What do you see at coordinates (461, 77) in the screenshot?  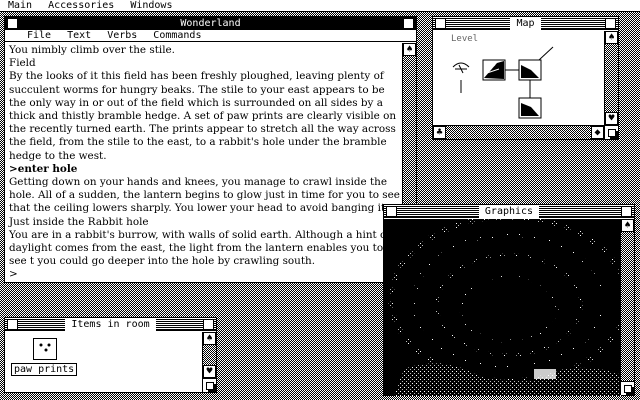 I see `map-player-marker-icon` at bounding box center [461, 77].